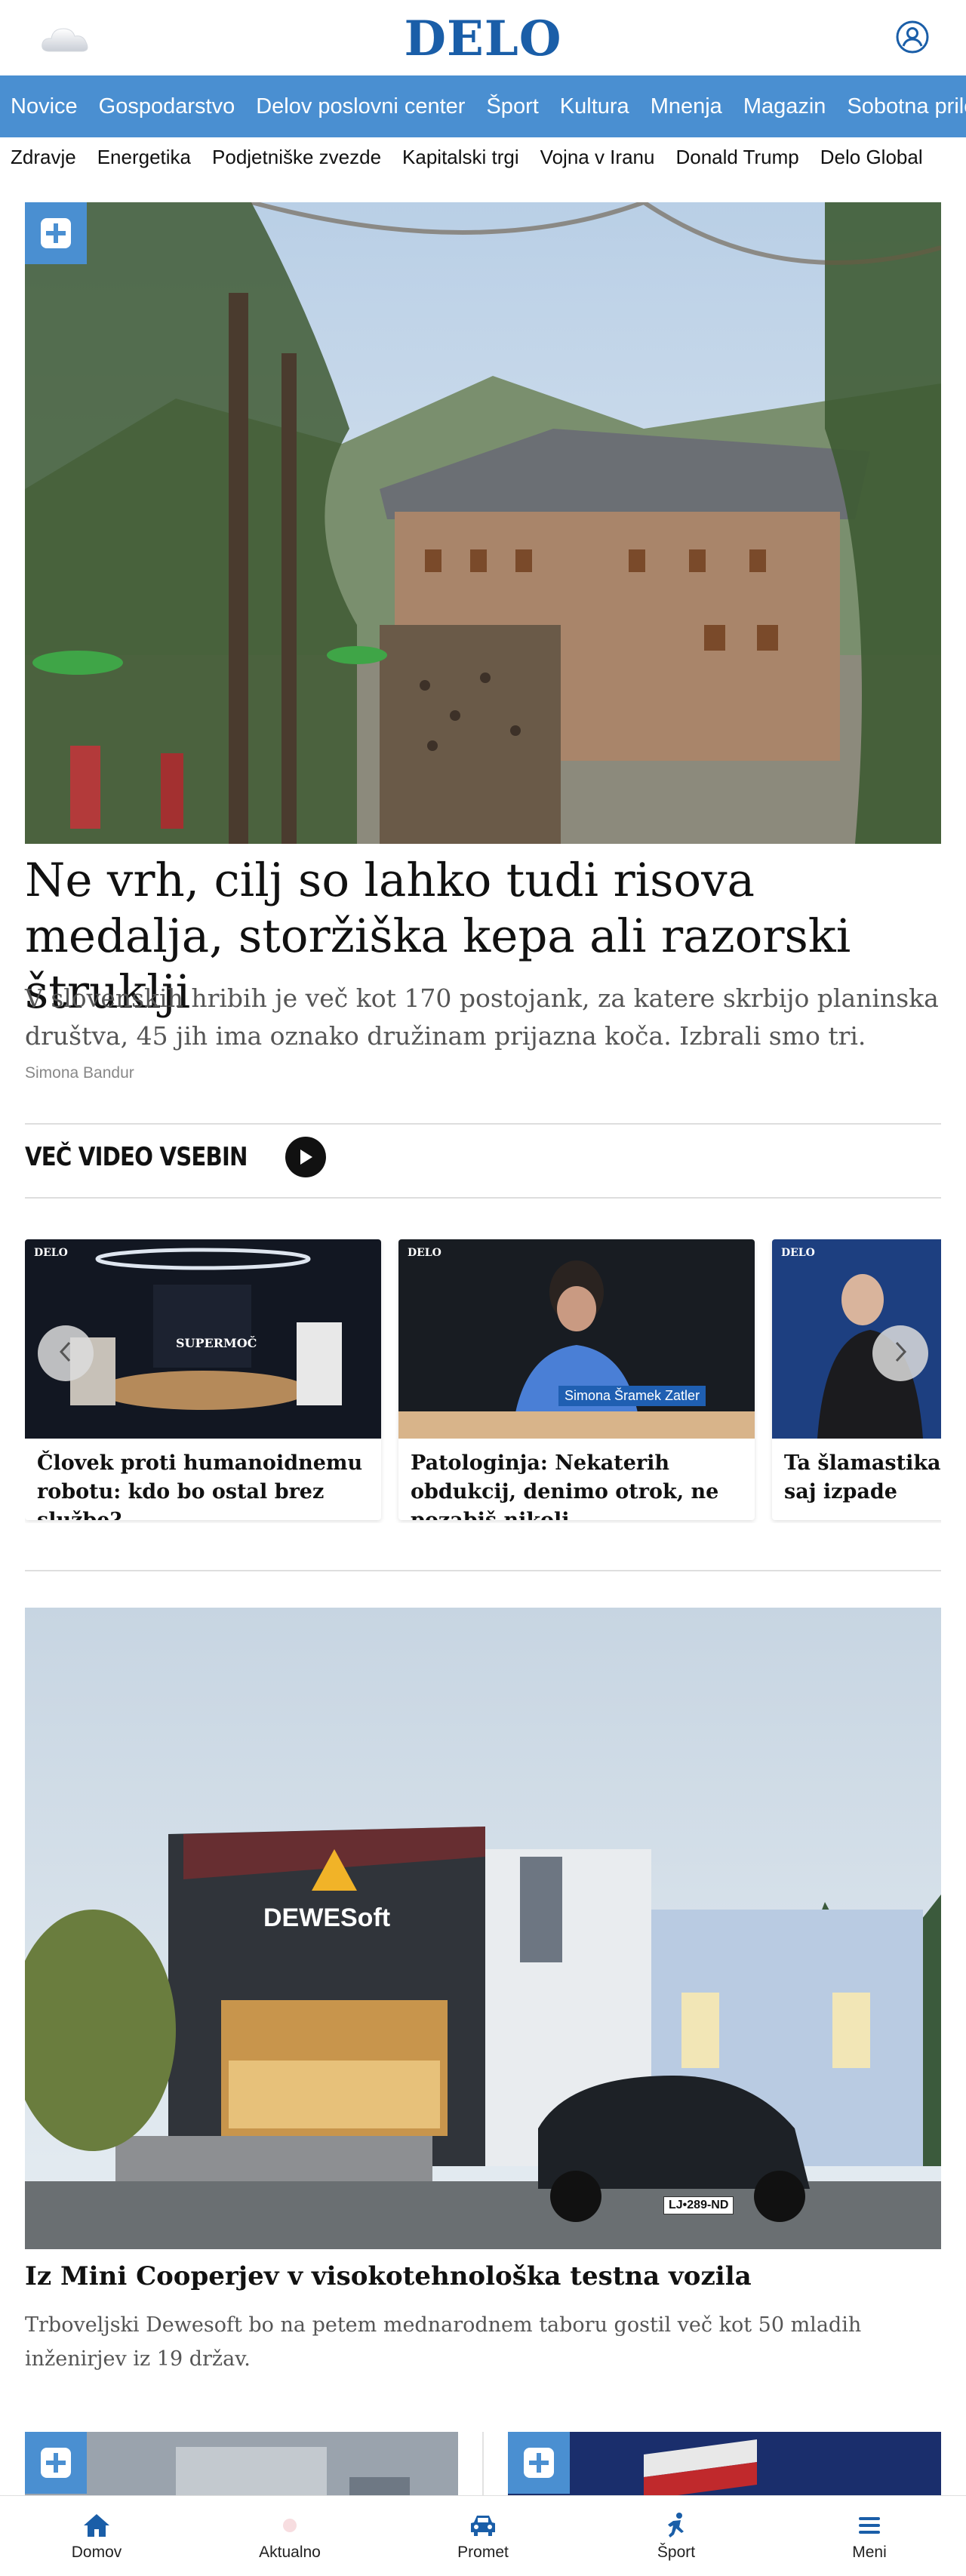 This screenshot has width=966, height=2576. I want to click on bottom-nav-aktualno: Aktualno, so click(289, 2536).